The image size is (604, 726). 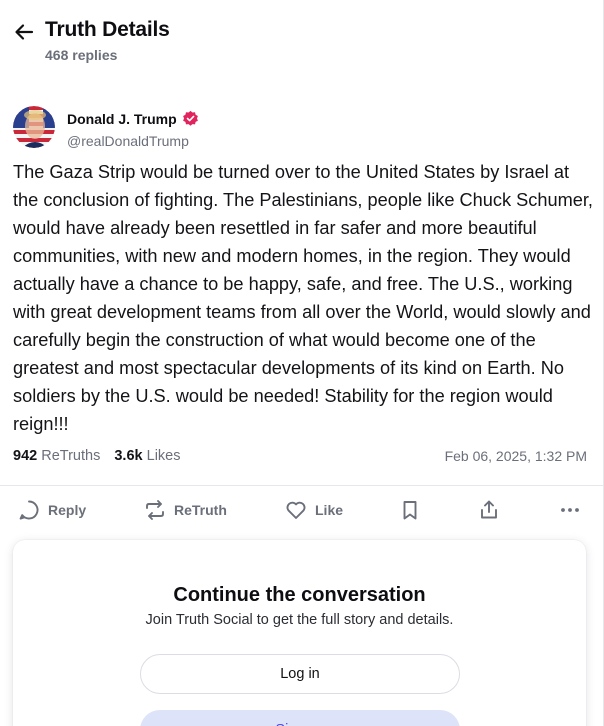 I want to click on retruths-label: ReTruths, so click(x=71, y=456).